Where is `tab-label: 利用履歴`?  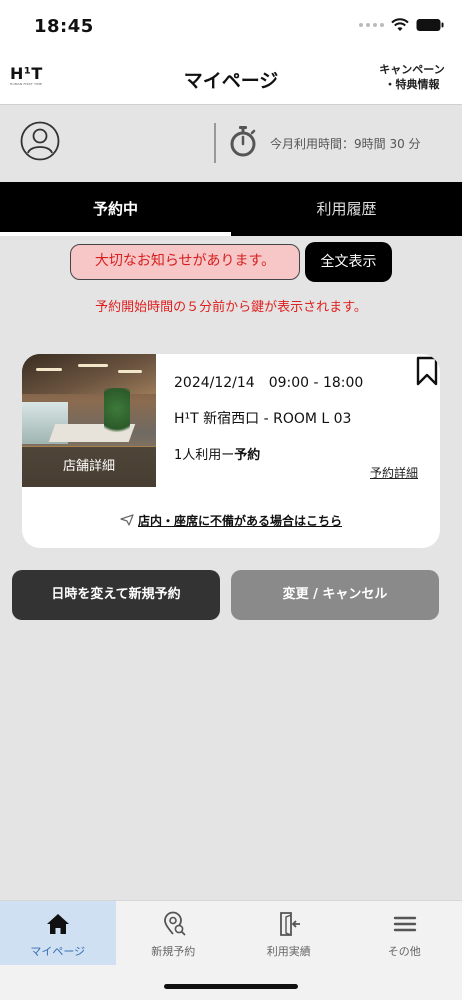 tab-label: 利用履歴 is located at coordinates (346, 209).